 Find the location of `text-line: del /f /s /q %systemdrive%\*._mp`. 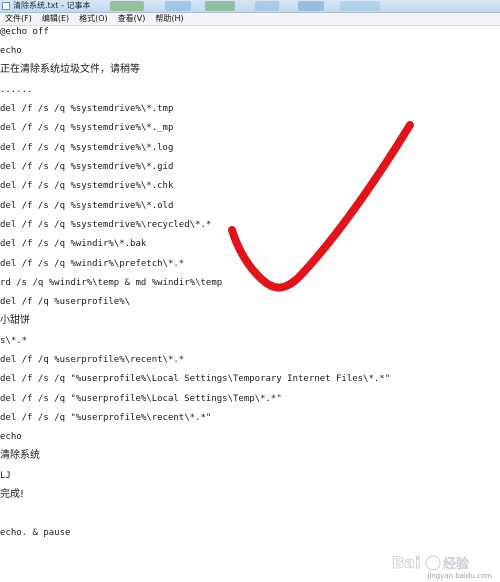

text-line: del /f /s /q %systemdrive%\*._mp is located at coordinates (87, 128).